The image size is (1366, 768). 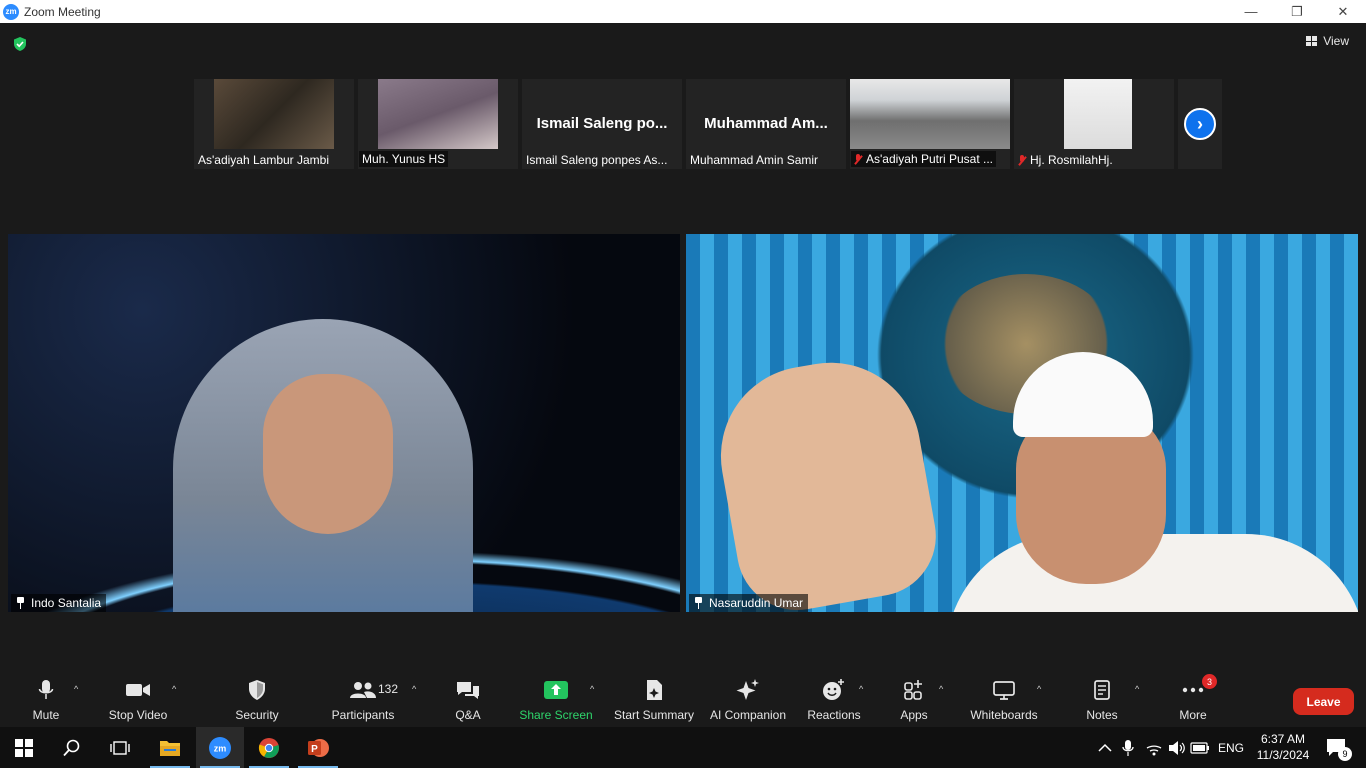 I want to click on whiteboards-label: Whiteboards, so click(x=1004, y=715).